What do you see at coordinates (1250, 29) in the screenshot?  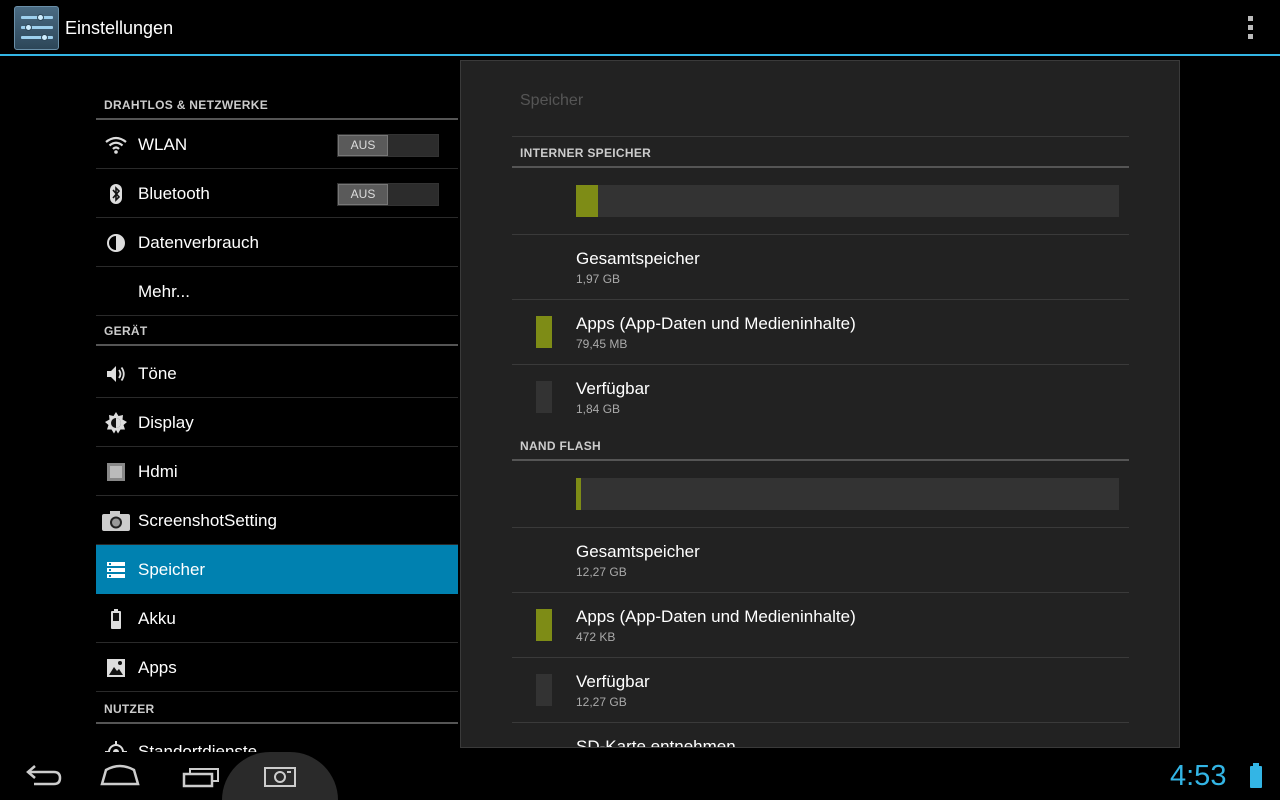 I see `overflow-menu-icon` at bounding box center [1250, 29].